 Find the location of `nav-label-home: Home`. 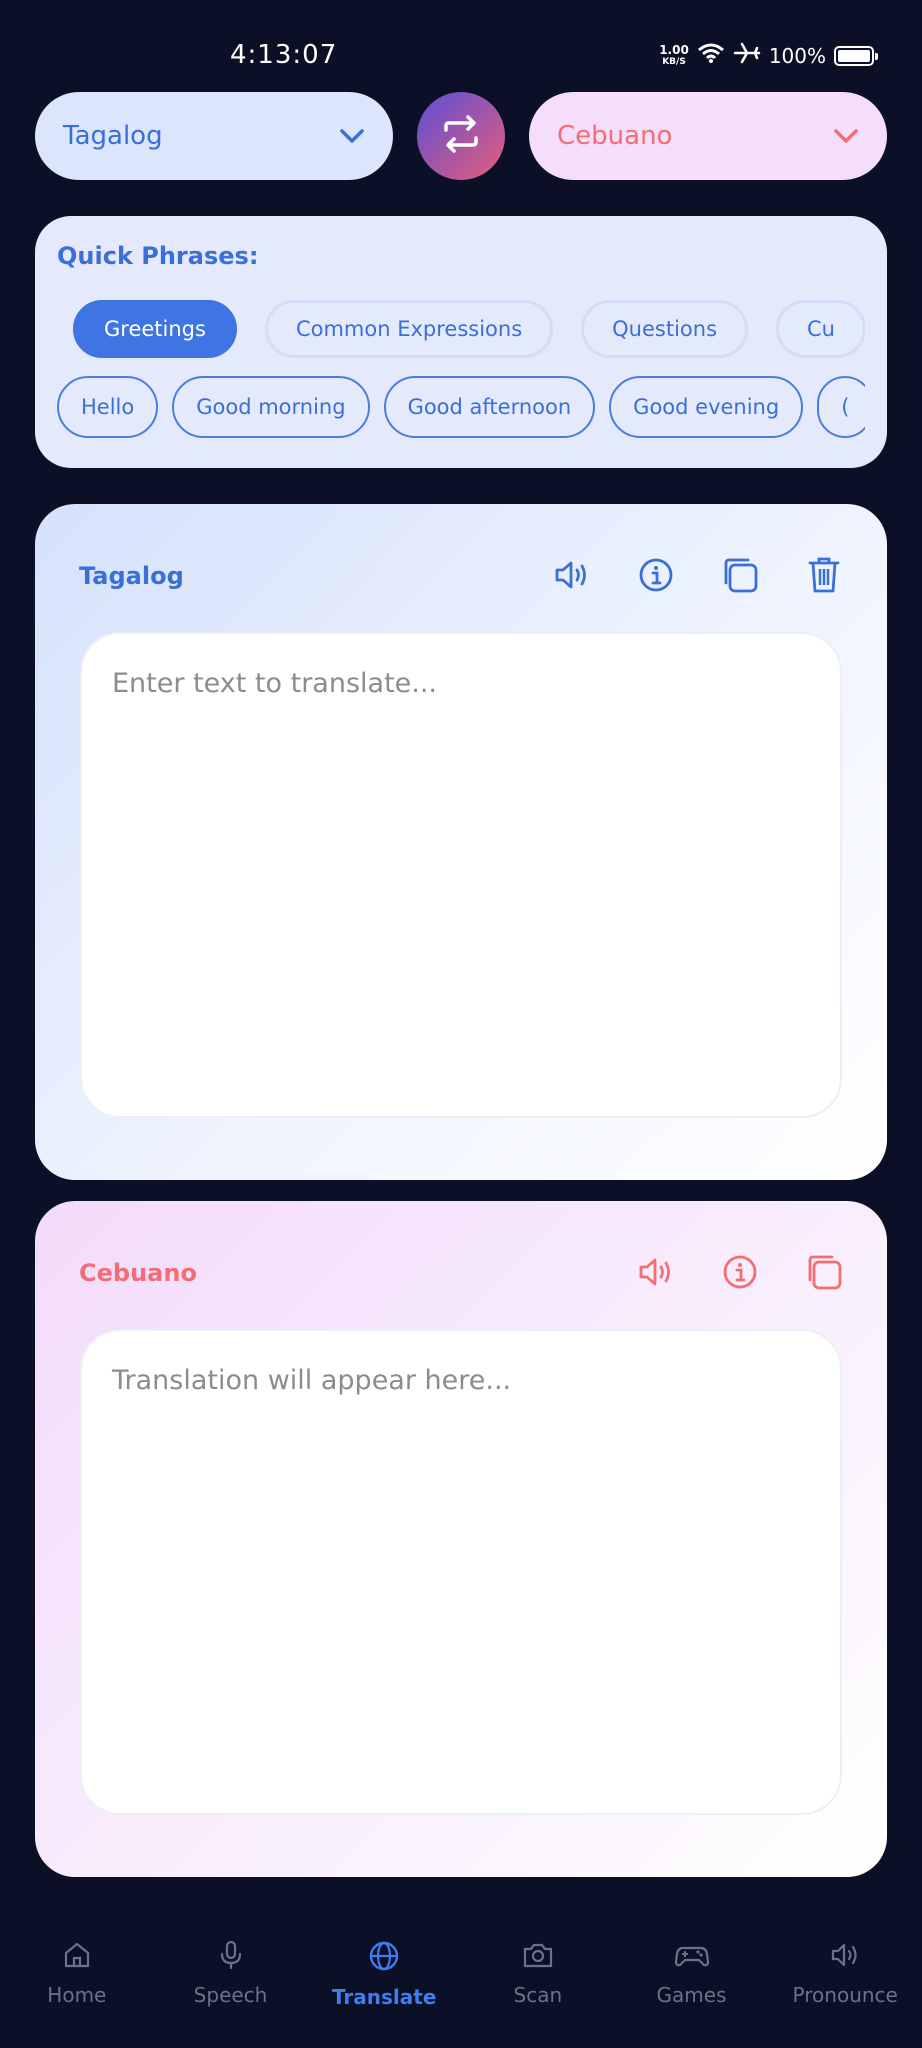

nav-label-home: Home is located at coordinates (77, 1995).